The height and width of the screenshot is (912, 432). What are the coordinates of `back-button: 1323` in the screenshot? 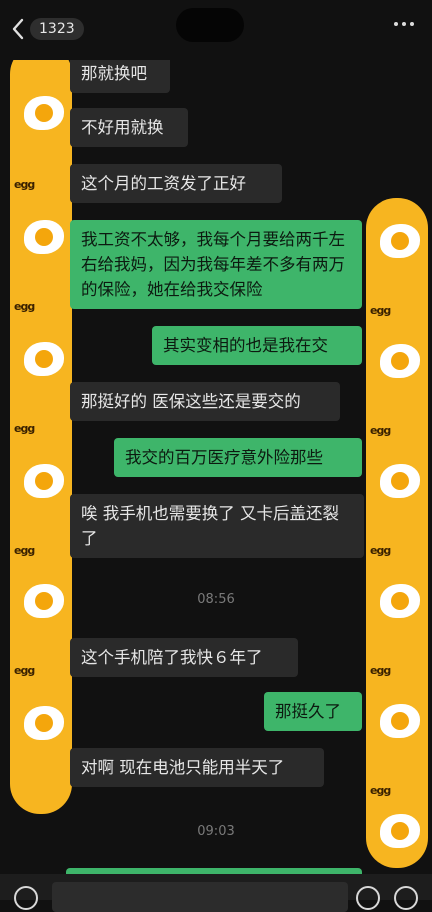 It's located at (48, 29).